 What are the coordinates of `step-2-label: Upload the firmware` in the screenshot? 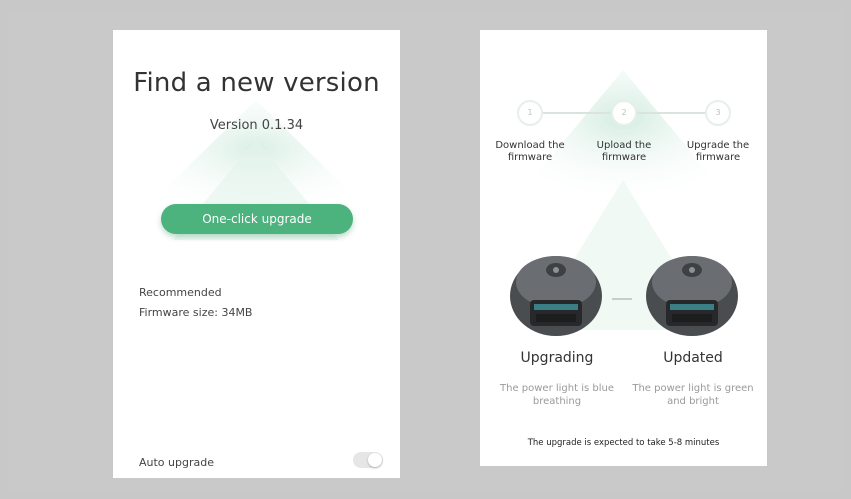 It's located at (624, 151).